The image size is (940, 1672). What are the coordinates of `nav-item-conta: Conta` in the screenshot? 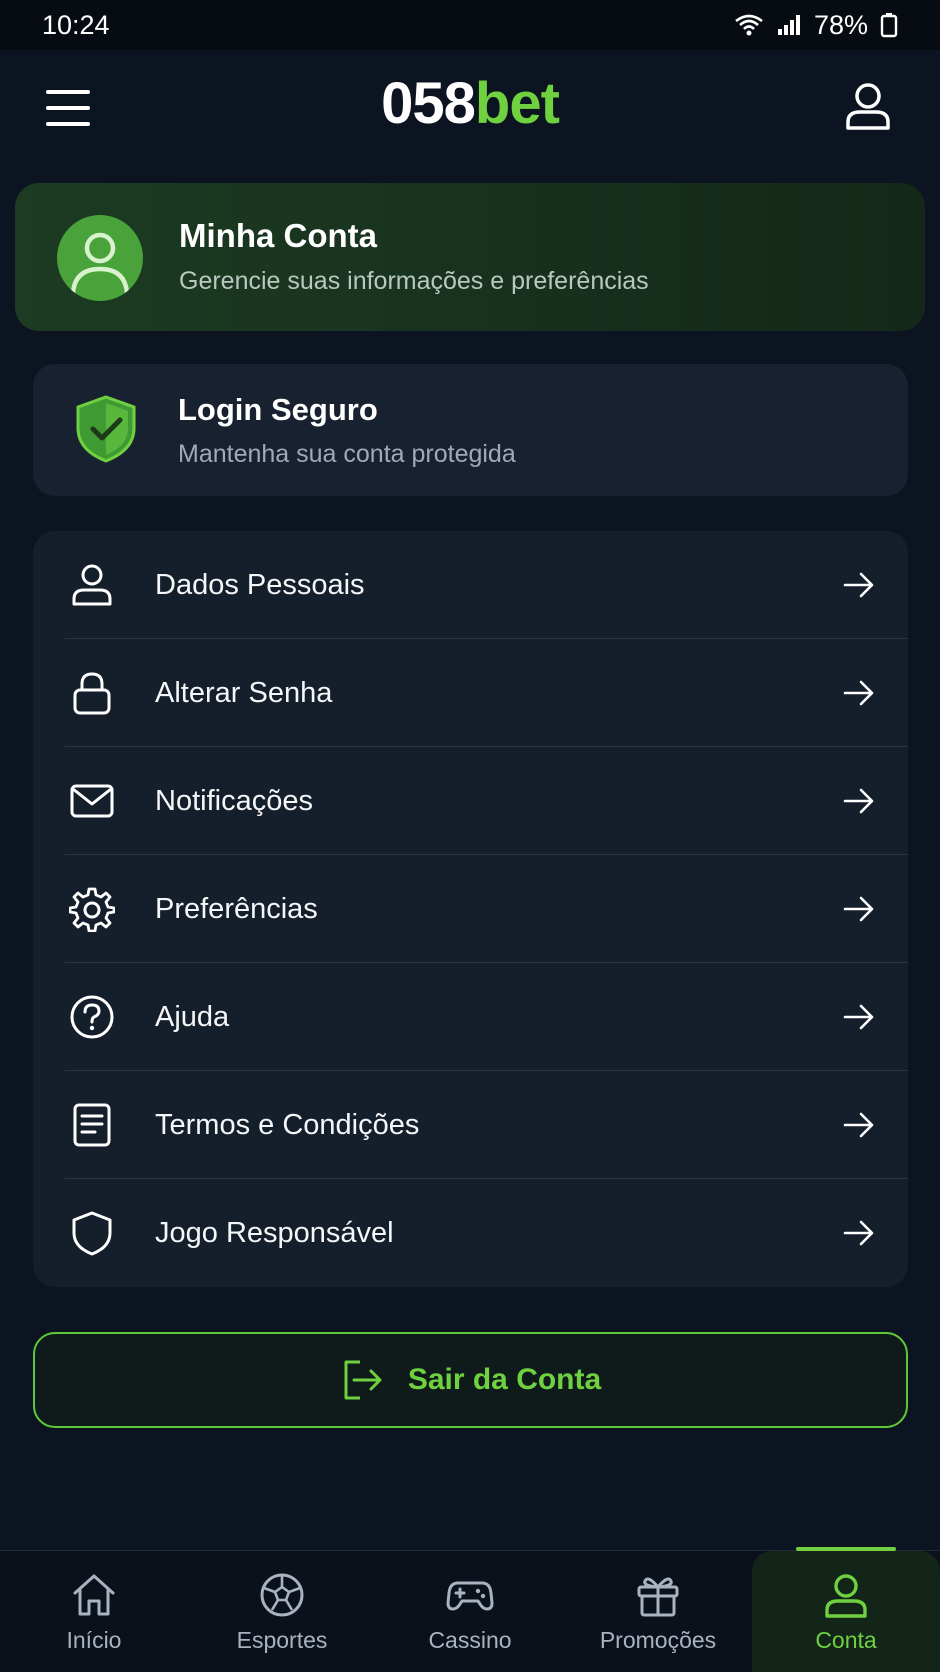 It's located at (846, 1609).